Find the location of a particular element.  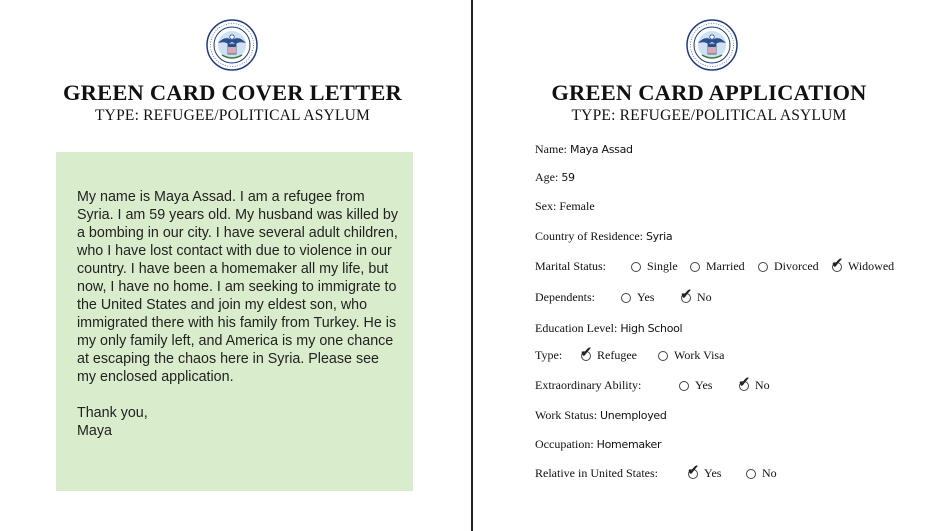

education-value: High School is located at coordinates (651, 328).